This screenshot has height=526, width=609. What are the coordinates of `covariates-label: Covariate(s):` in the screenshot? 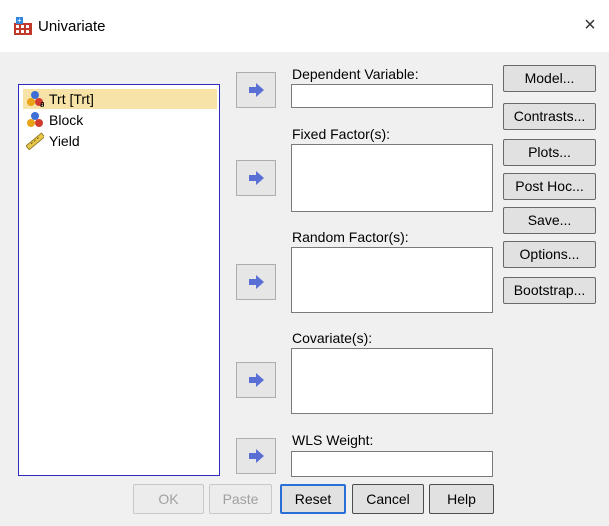 It's located at (332, 338).